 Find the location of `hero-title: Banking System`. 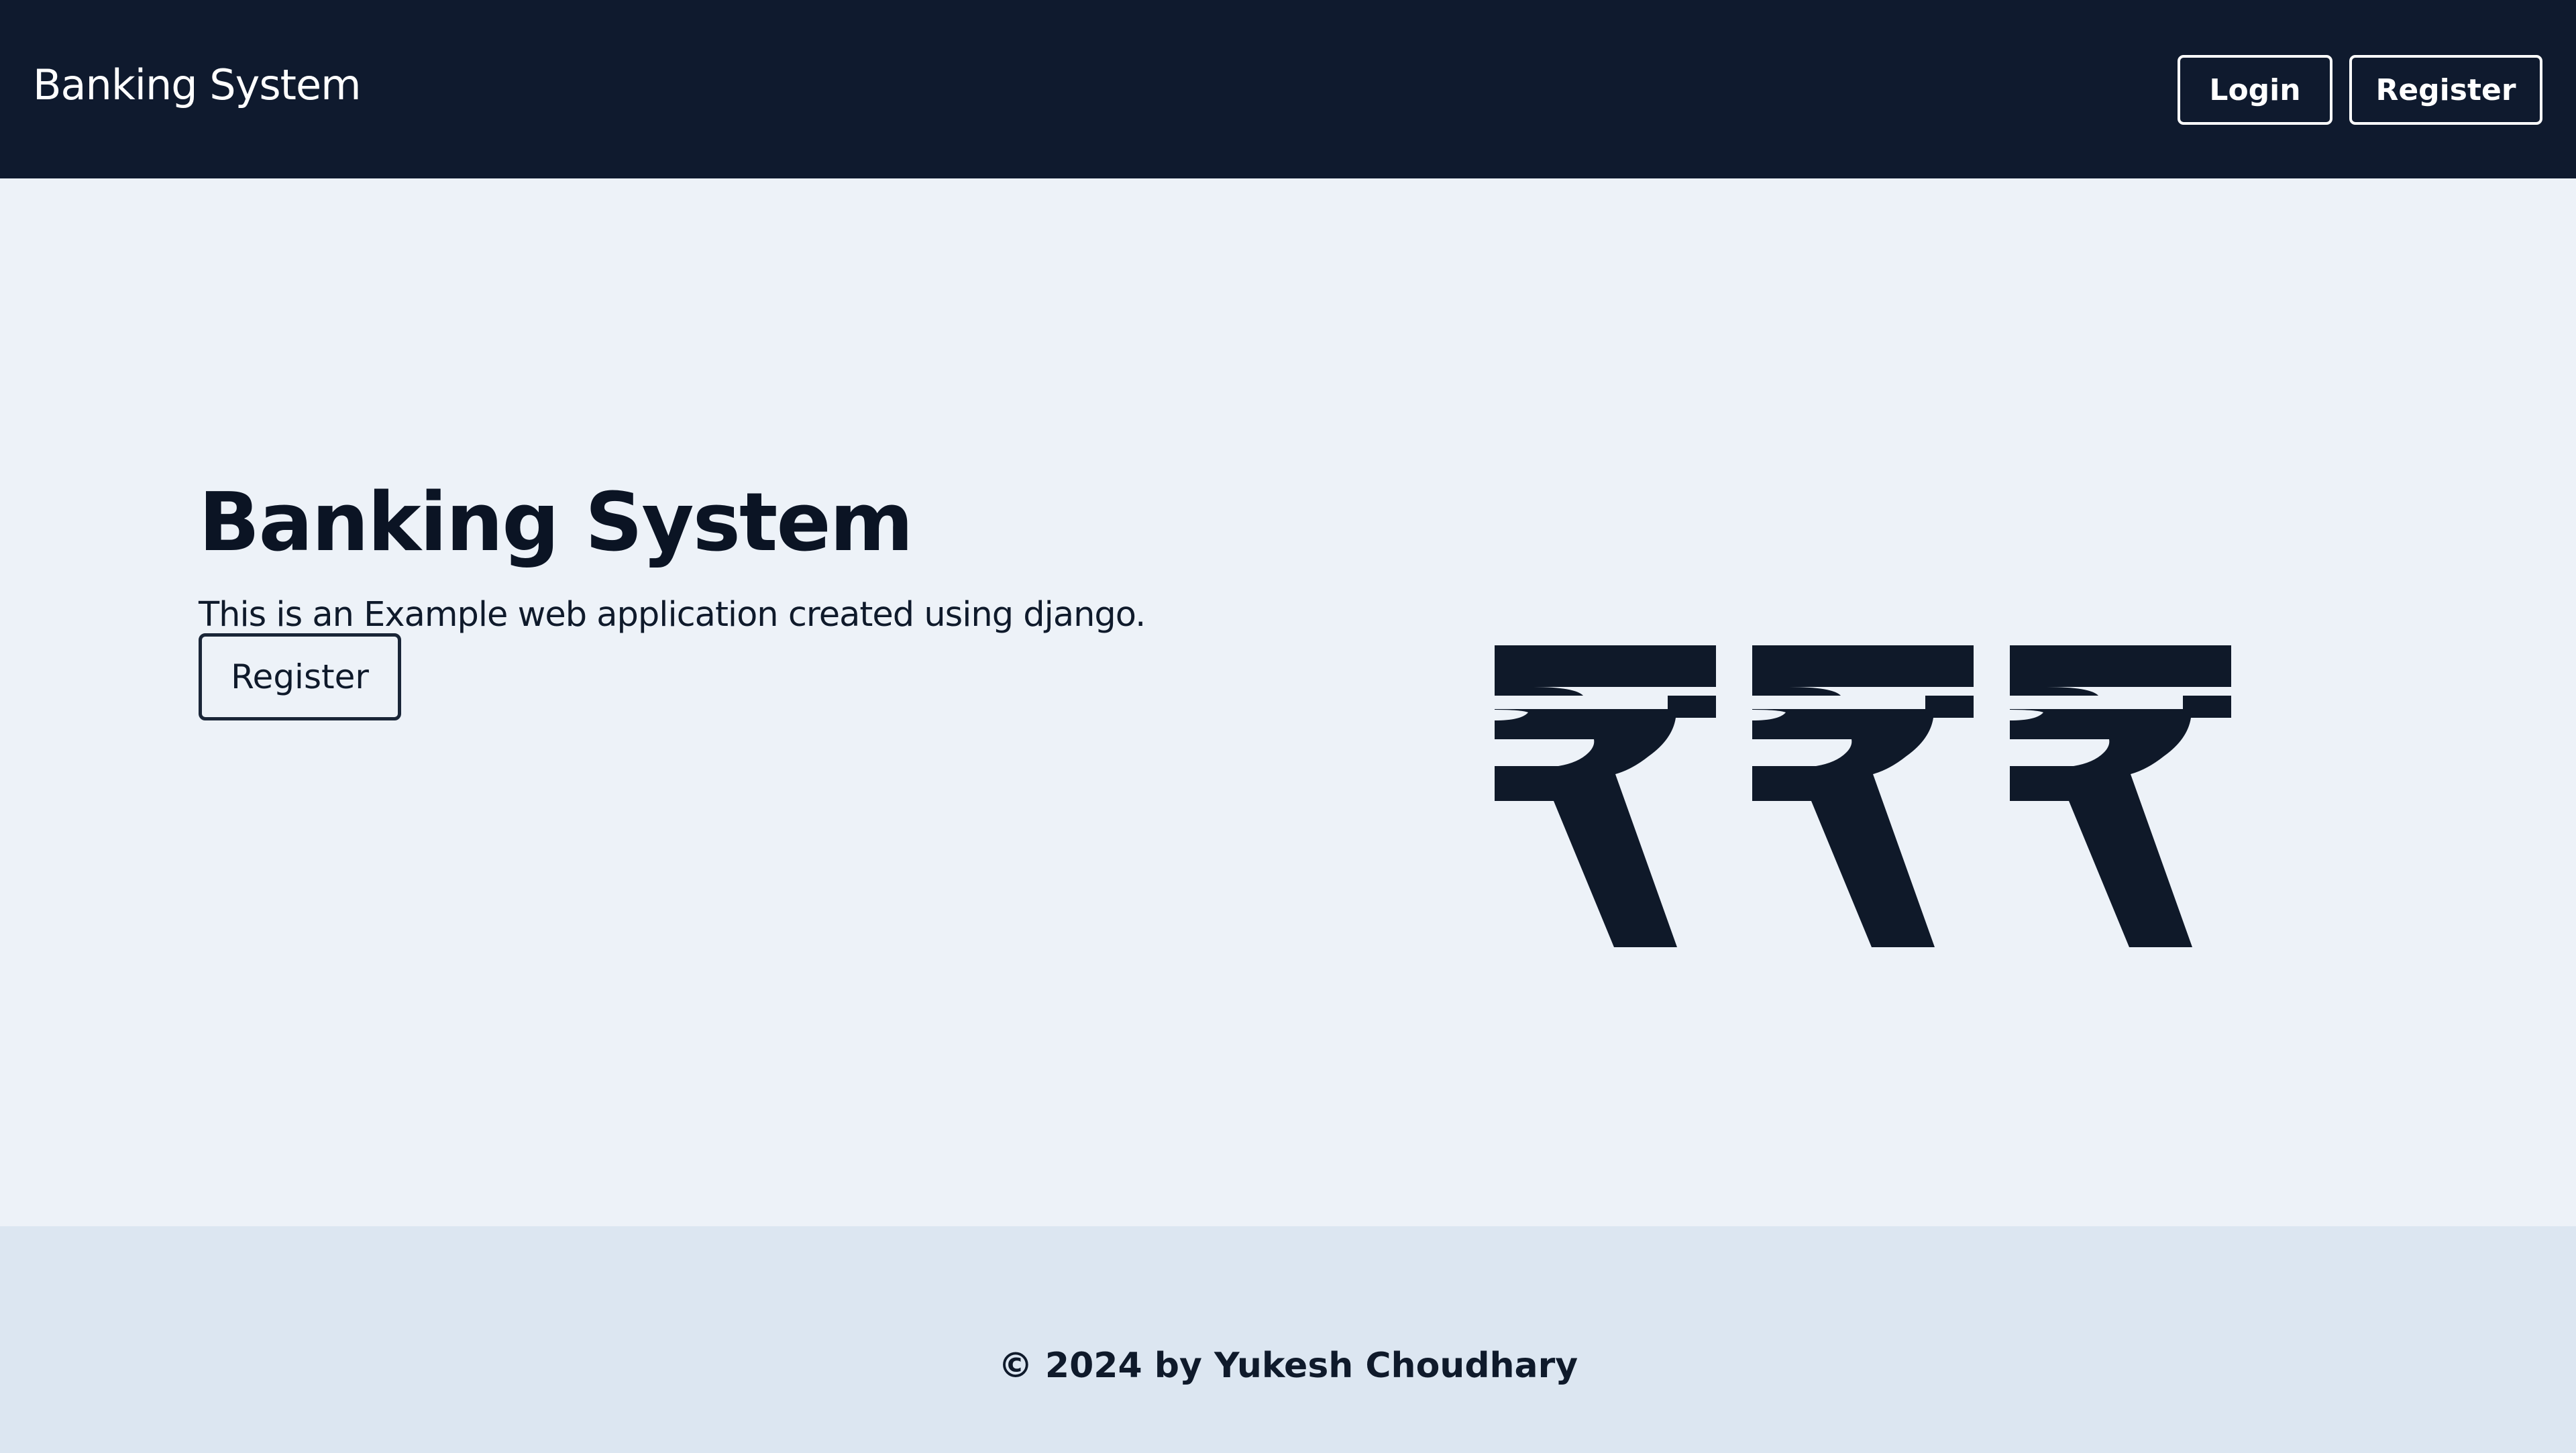

hero-title: Banking System is located at coordinates (556, 523).